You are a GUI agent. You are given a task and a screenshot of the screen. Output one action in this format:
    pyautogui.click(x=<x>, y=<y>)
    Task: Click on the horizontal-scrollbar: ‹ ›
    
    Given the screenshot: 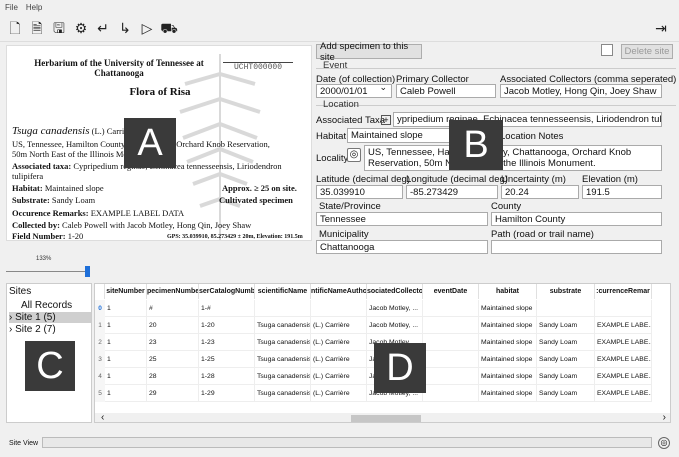 What is the action you would take?
    pyautogui.click(x=382, y=417)
    